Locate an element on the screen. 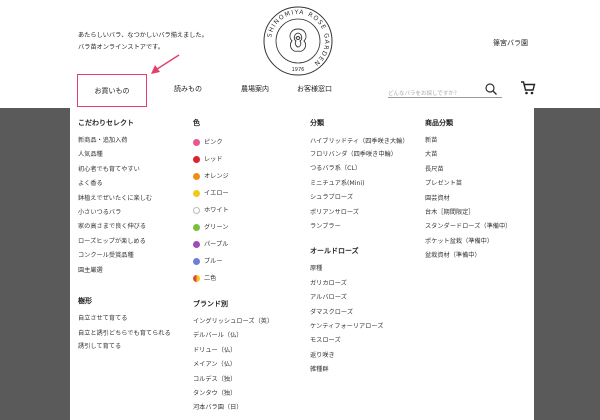 This screenshot has height=420, width=600. color-label: レッド is located at coordinates (213, 159).